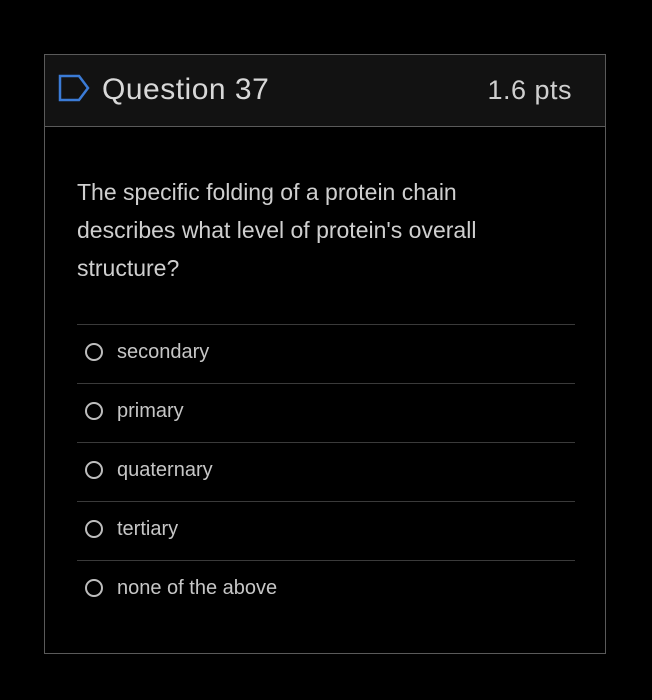  I want to click on answer-option-quaternary: quaternary, so click(326, 471).